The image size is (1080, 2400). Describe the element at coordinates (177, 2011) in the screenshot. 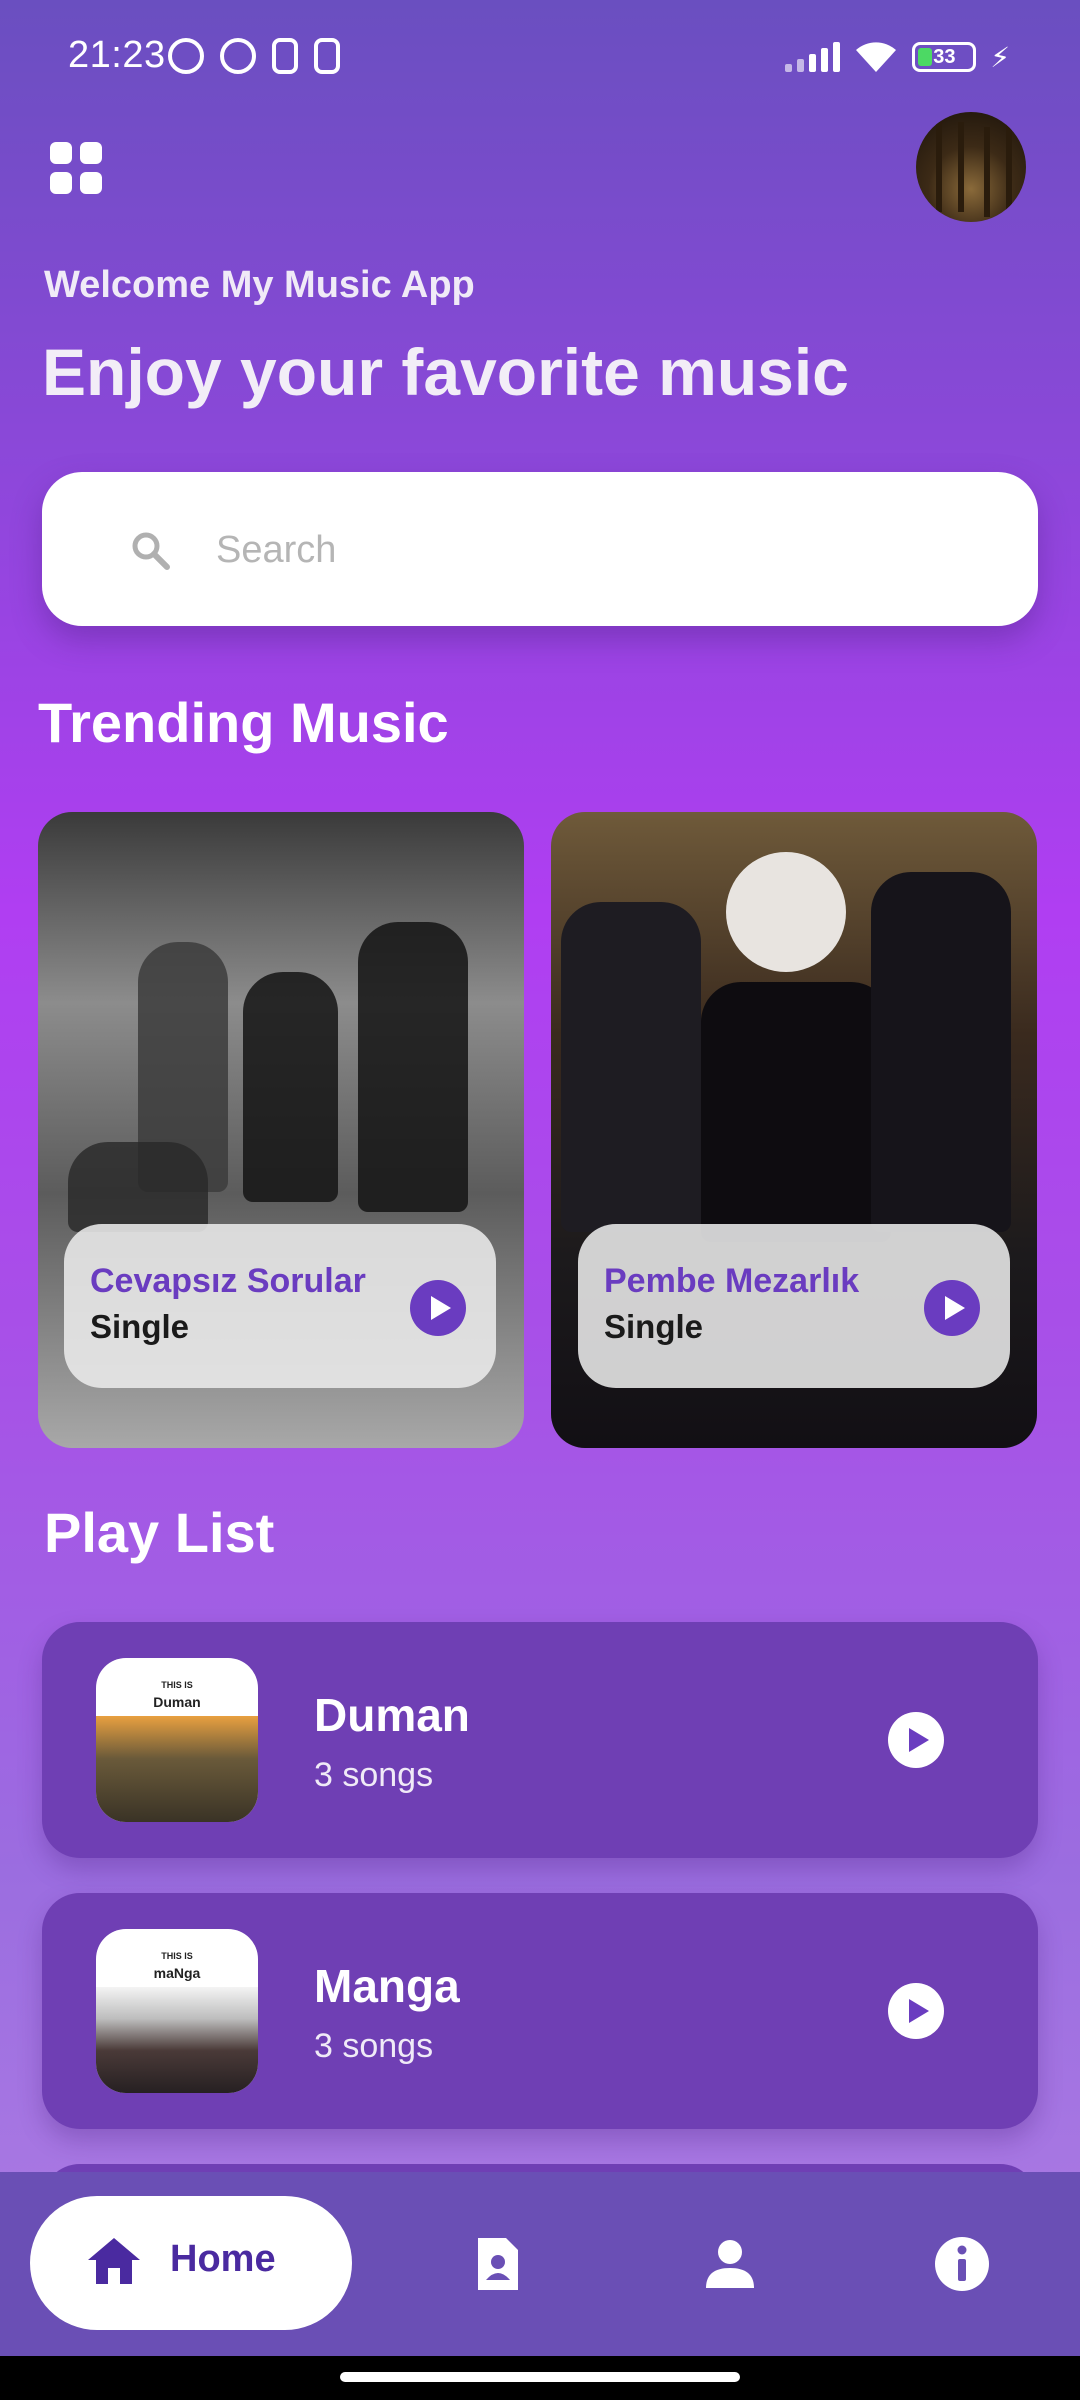

I see `playlist-cover: THIS IS maNga` at that location.